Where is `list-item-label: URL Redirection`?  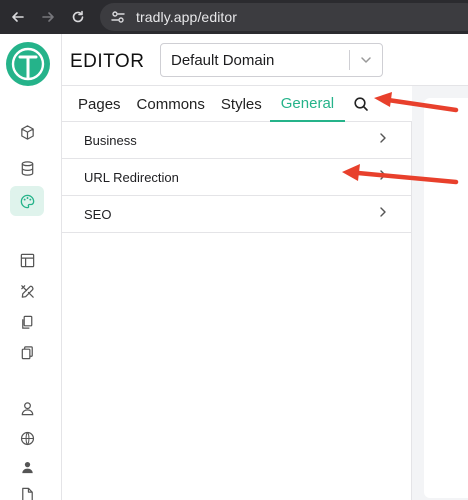
list-item-label: URL Redirection is located at coordinates (131, 177).